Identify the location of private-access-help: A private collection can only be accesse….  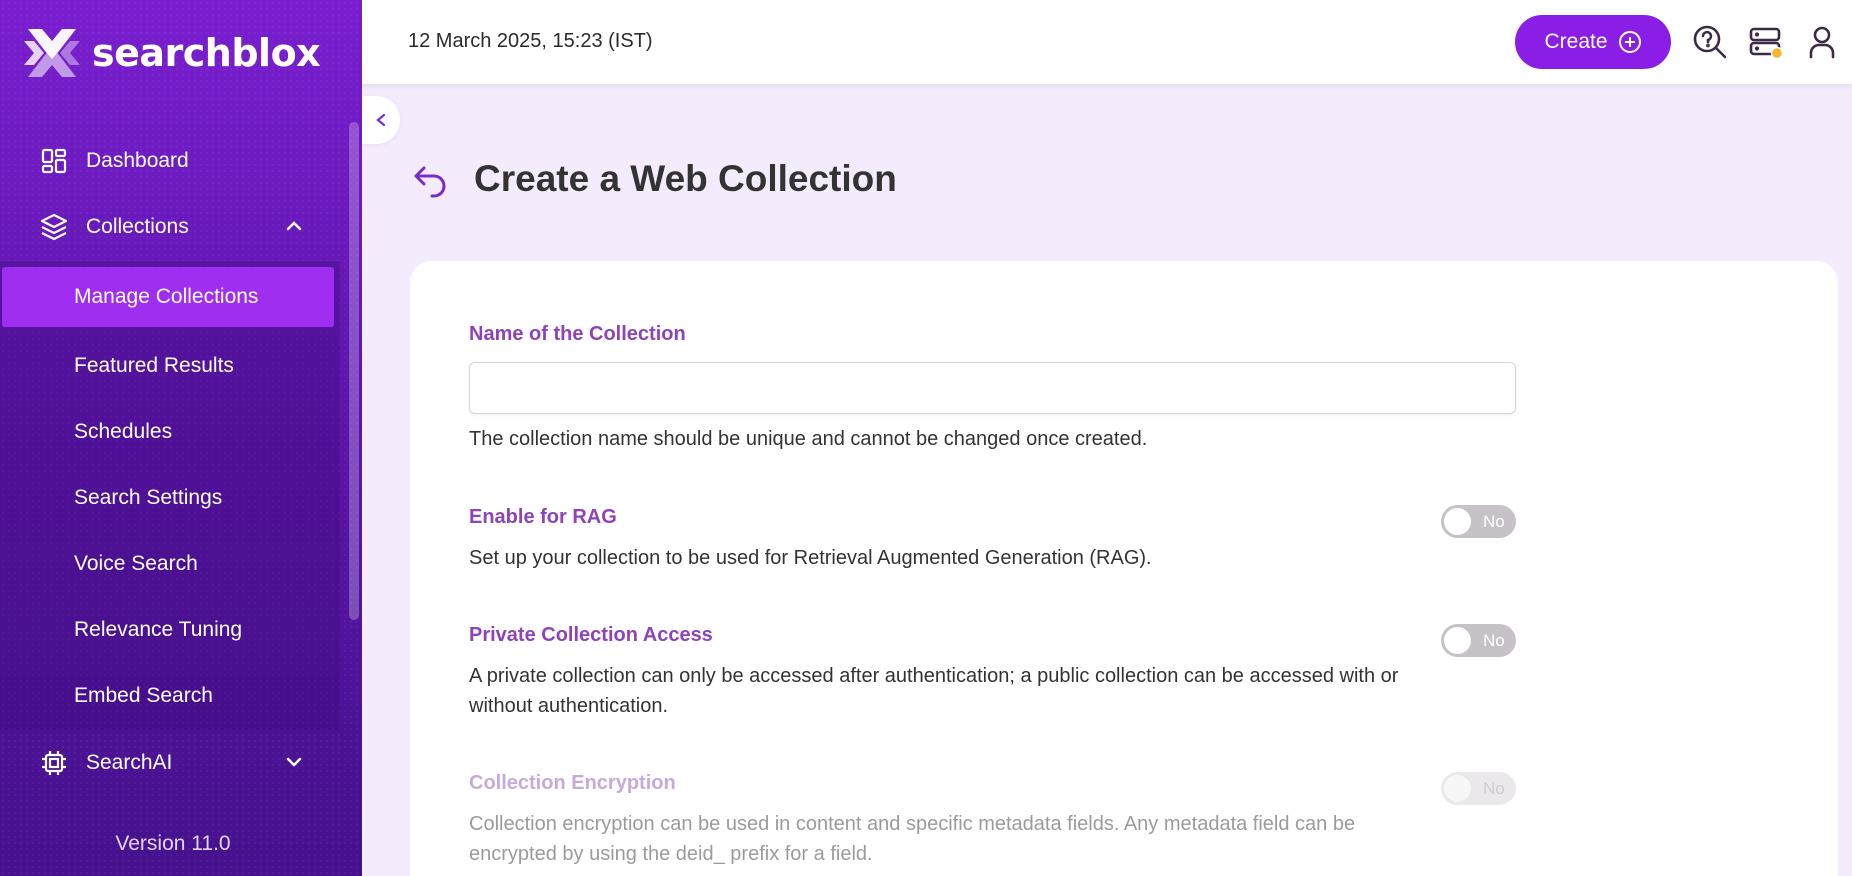
(934, 691).